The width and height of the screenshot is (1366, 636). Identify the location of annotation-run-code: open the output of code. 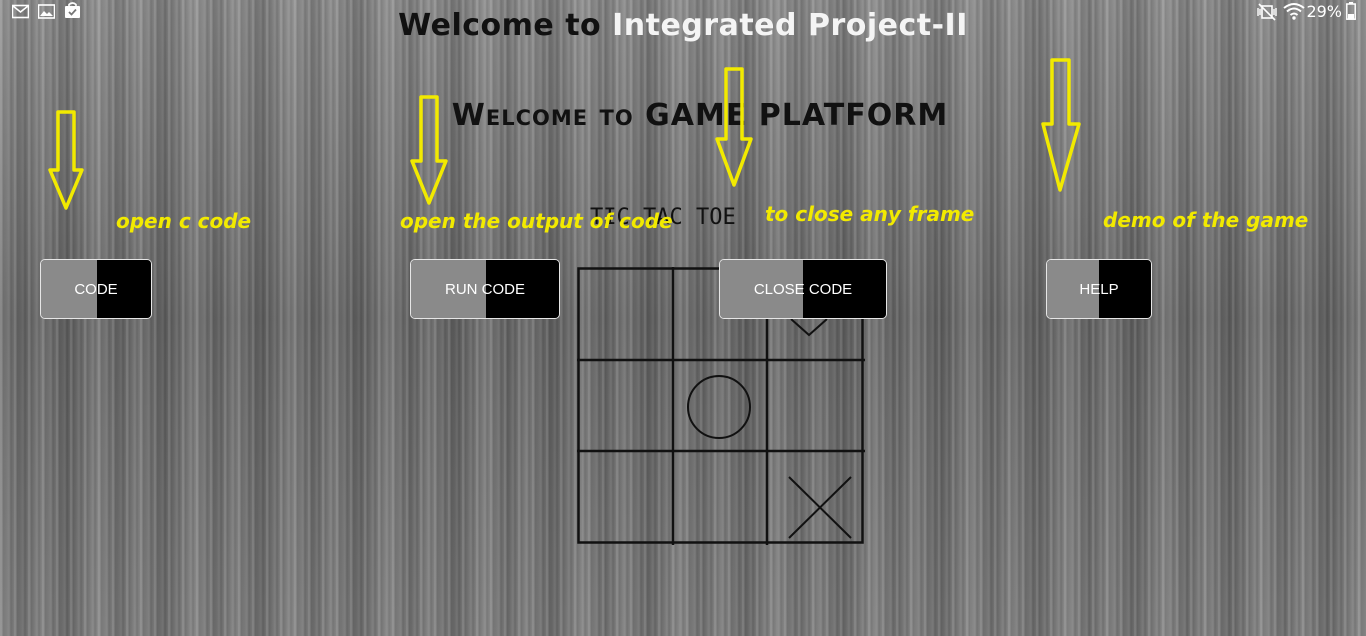
(536, 221).